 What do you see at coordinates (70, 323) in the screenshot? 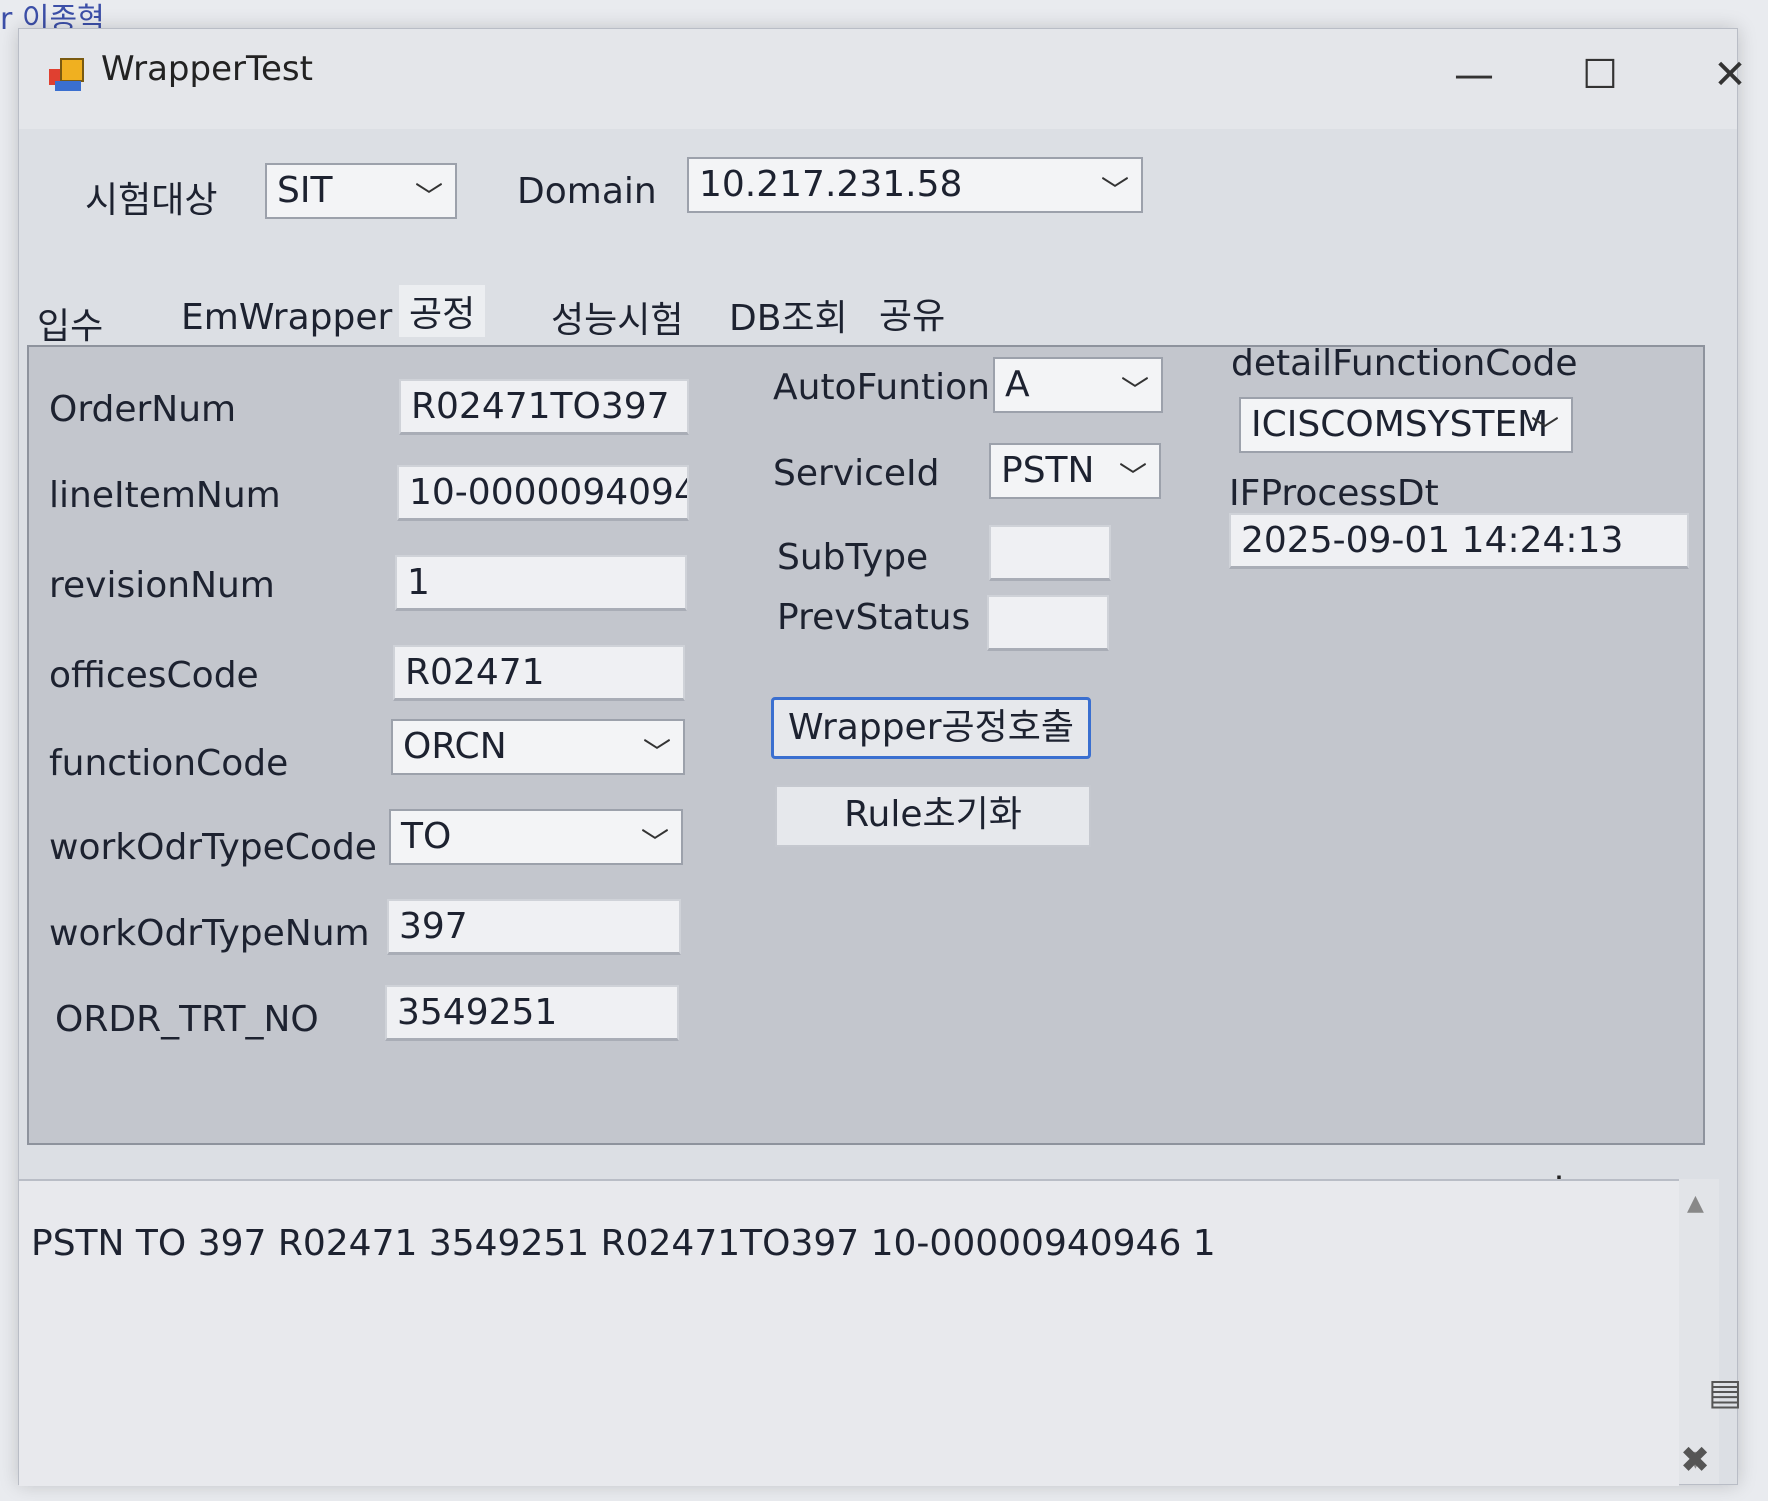
I see `tab-intake: 입수` at bounding box center [70, 323].